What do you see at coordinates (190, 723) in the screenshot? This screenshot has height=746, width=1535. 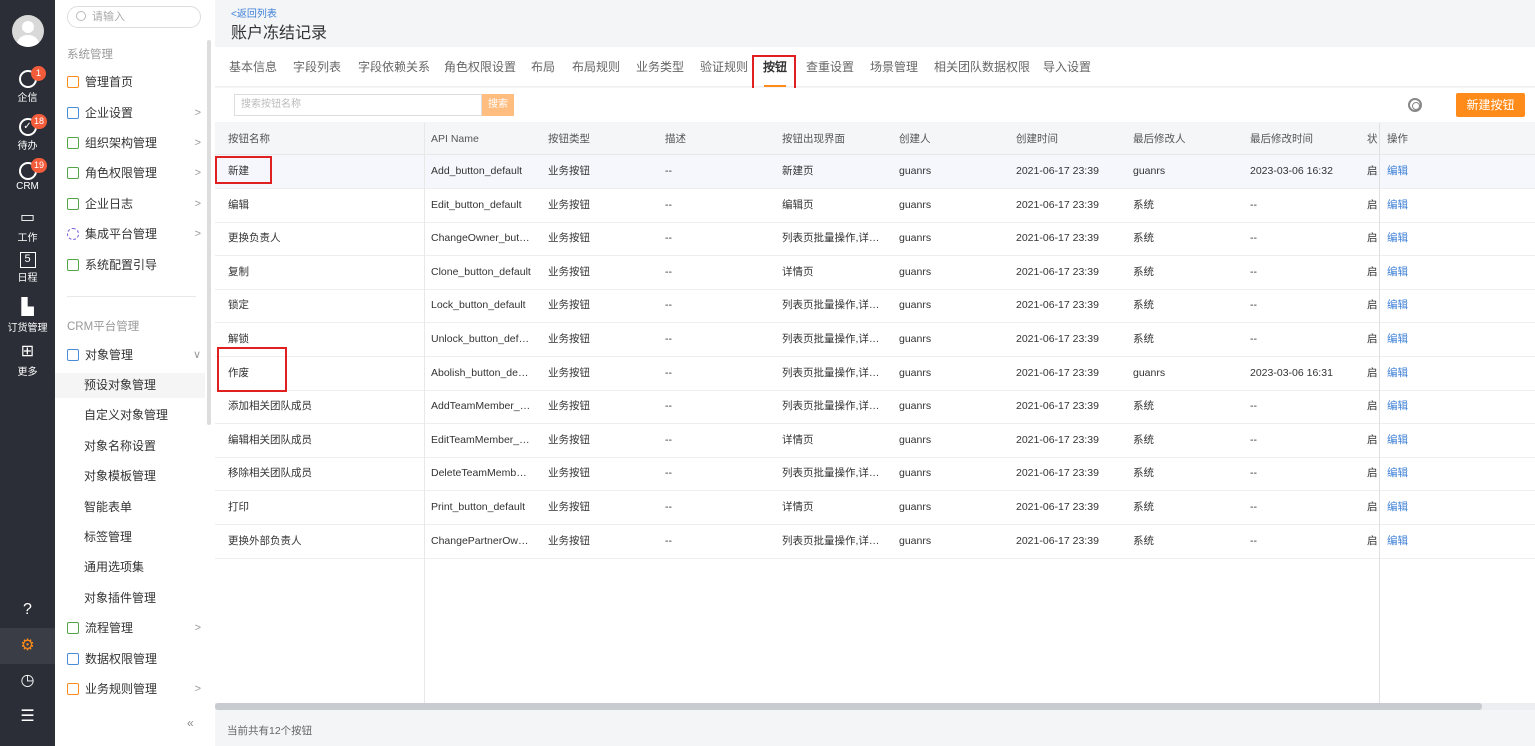 I see `collapse-sidebar-button: «` at bounding box center [190, 723].